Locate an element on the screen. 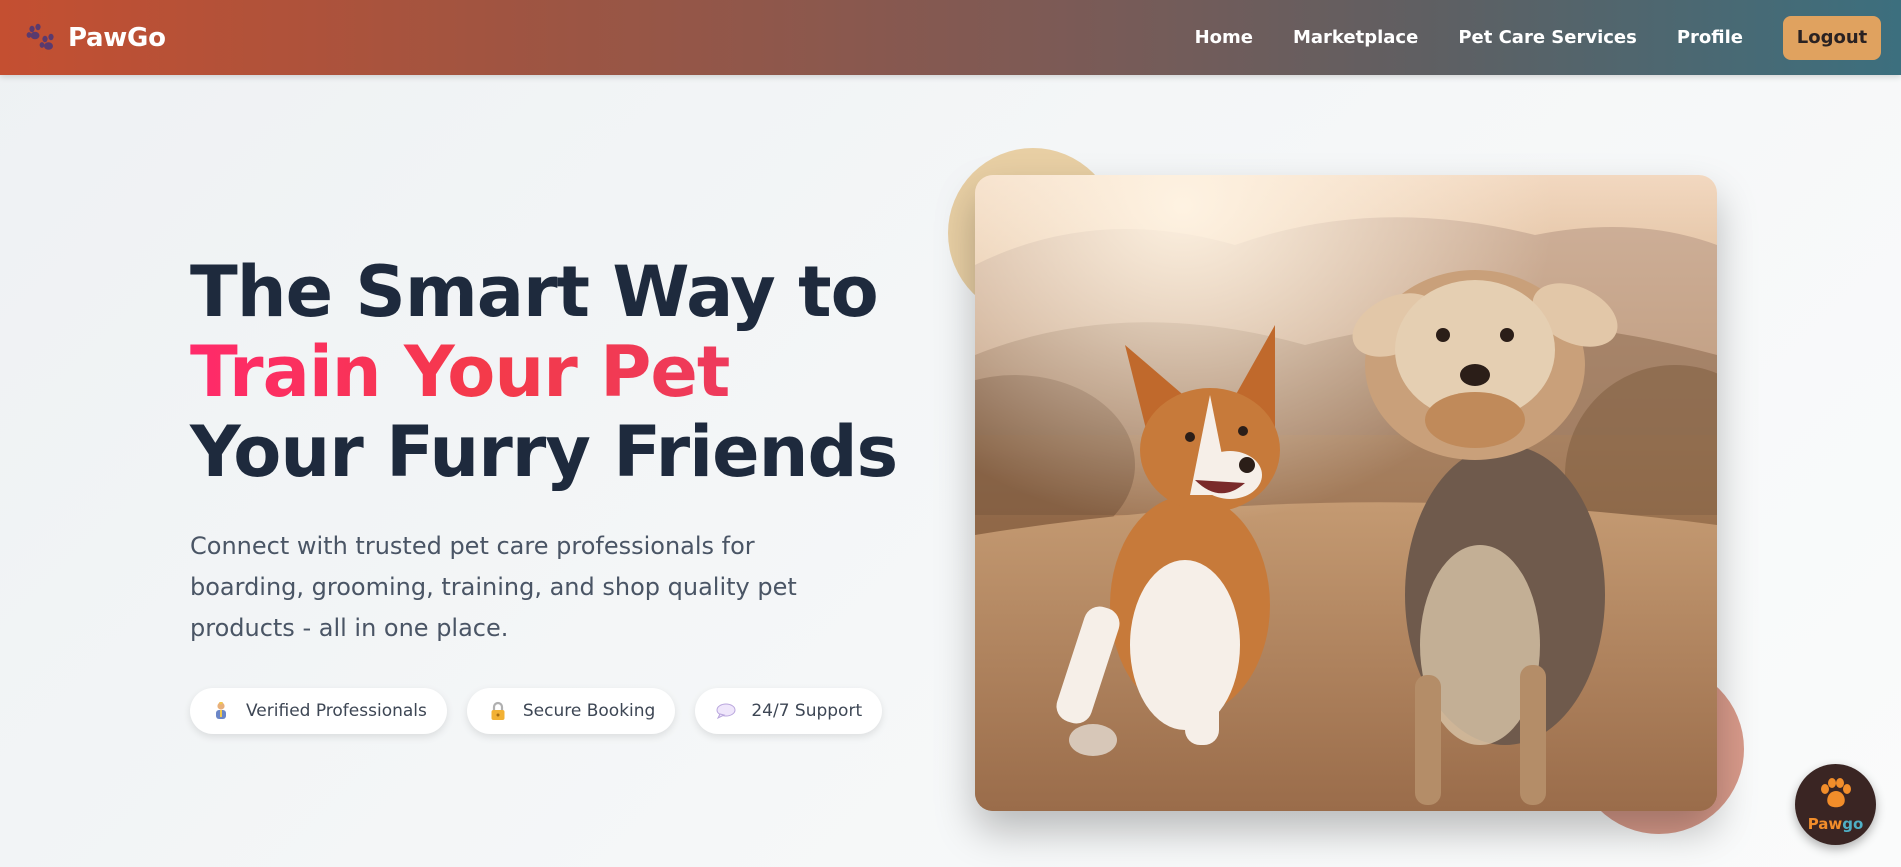 This screenshot has width=1901, height=867. nav-marketplace: Marketplace is located at coordinates (1355, 37).